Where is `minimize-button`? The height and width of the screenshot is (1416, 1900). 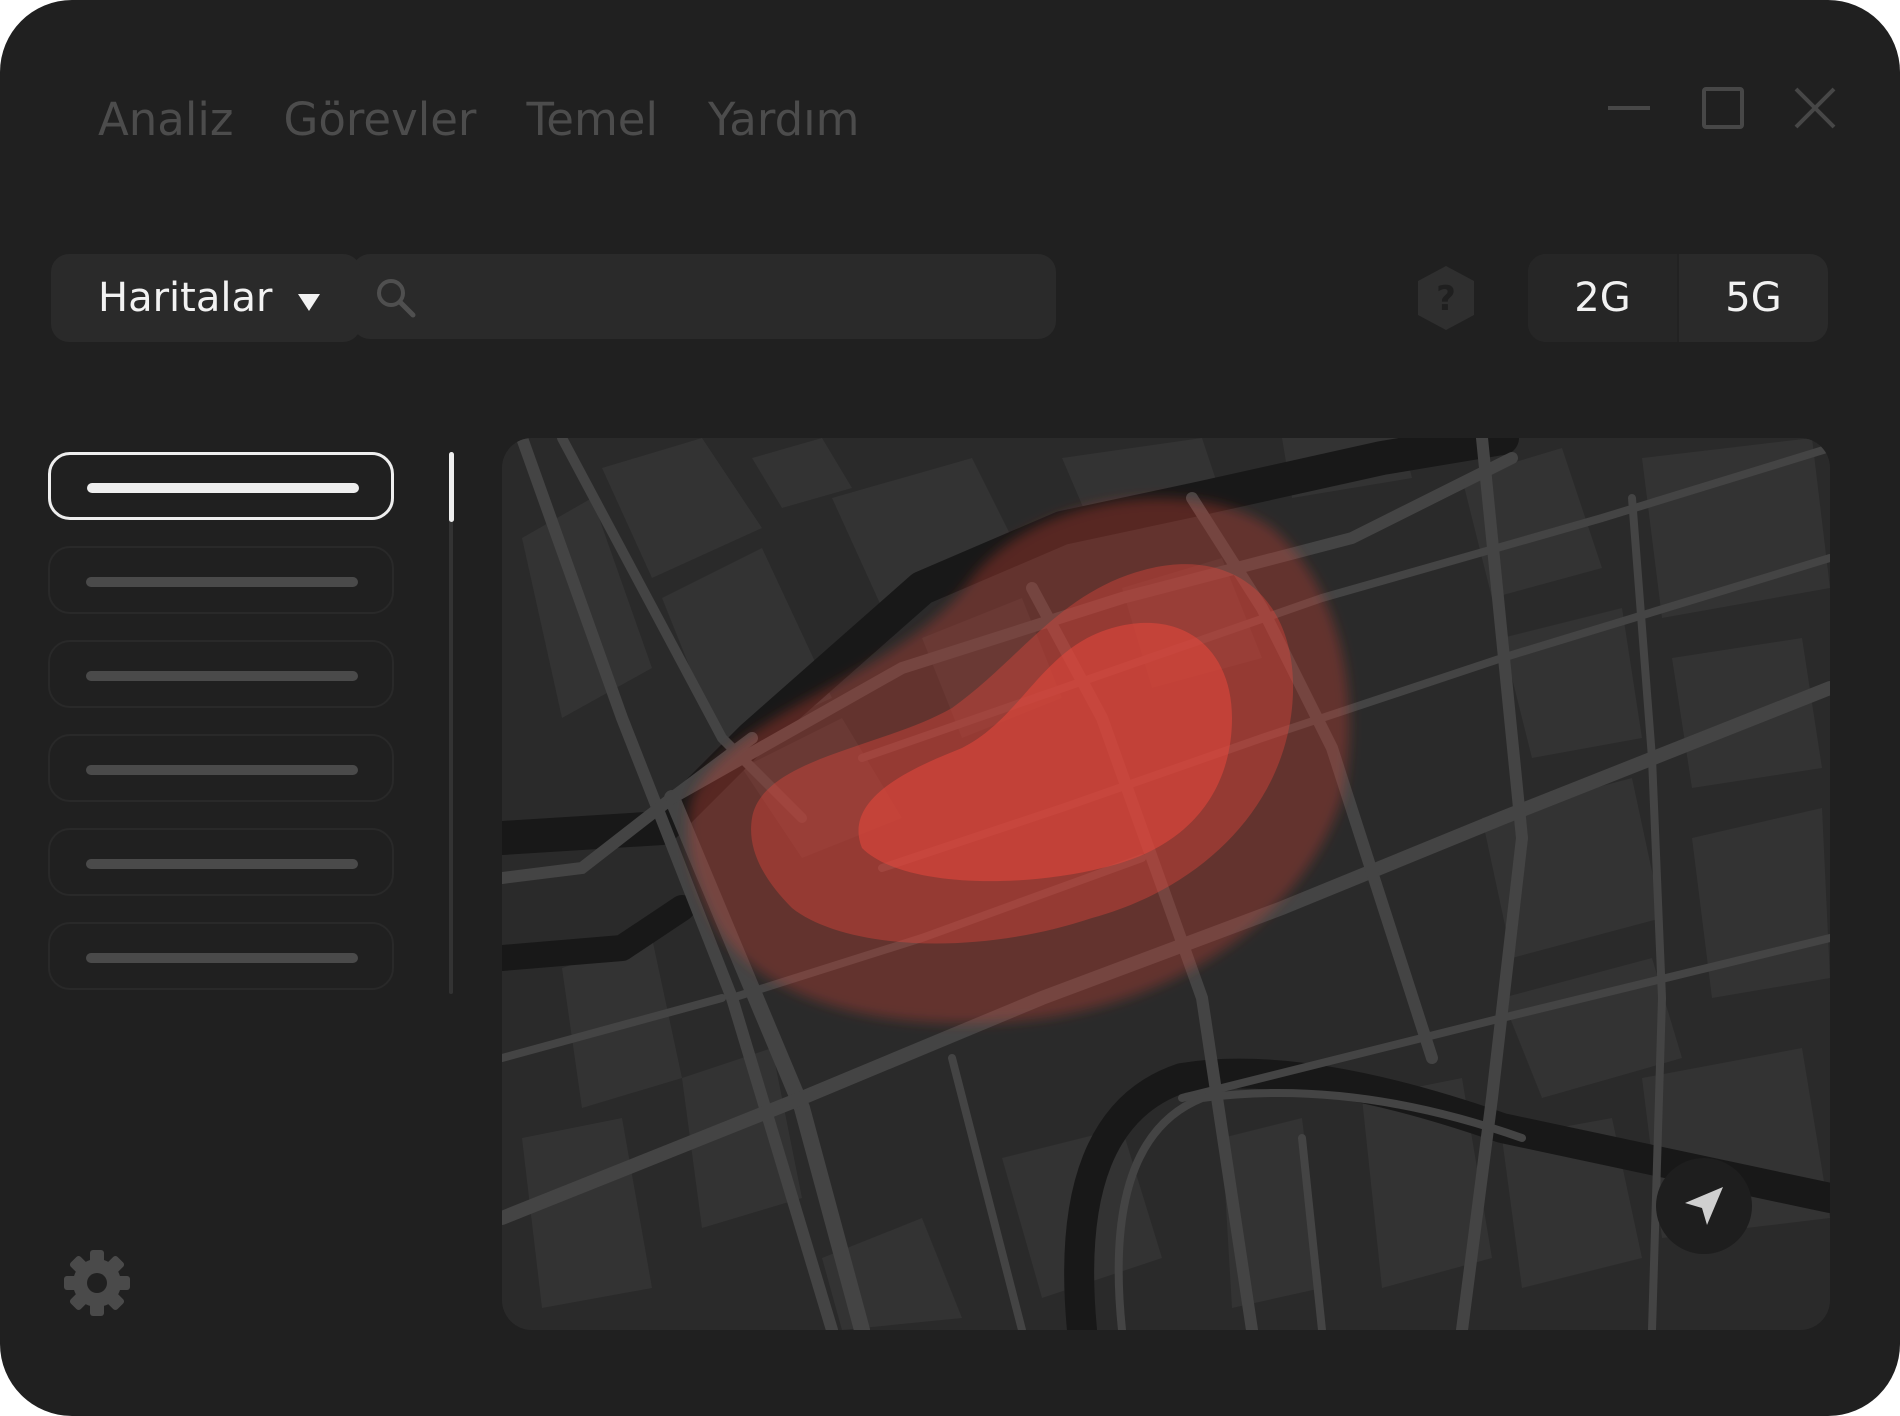 minimize-button is located at coordinates (1629, 108).